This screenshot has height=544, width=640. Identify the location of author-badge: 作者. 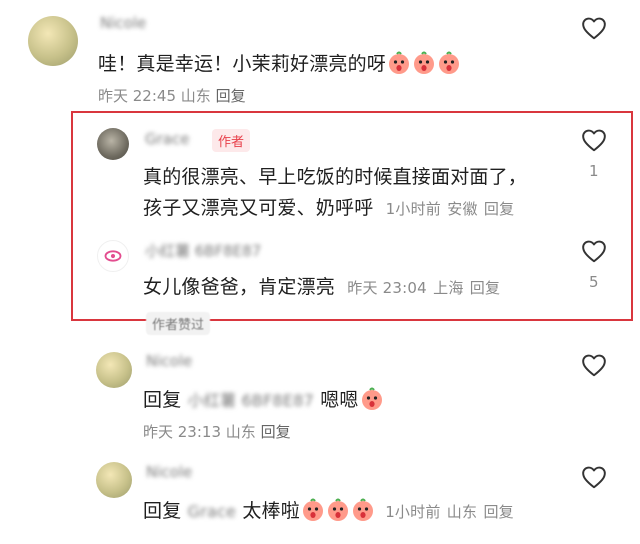
(231, 140).